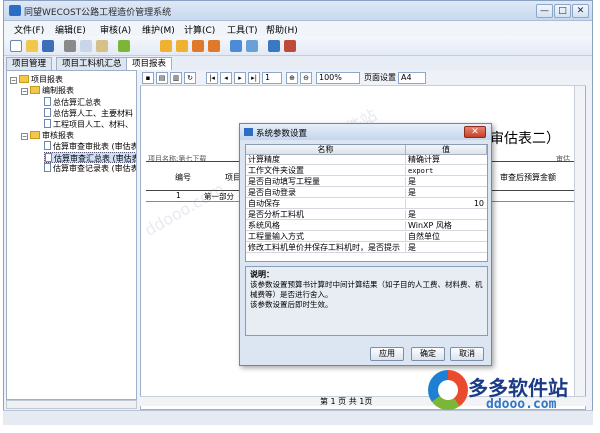 Image resolution: width=600 pixels, height=433 pixels. Describe the element at coordinates (387, 354) in the screenshot. I see `apply-button: 应用` at that location.